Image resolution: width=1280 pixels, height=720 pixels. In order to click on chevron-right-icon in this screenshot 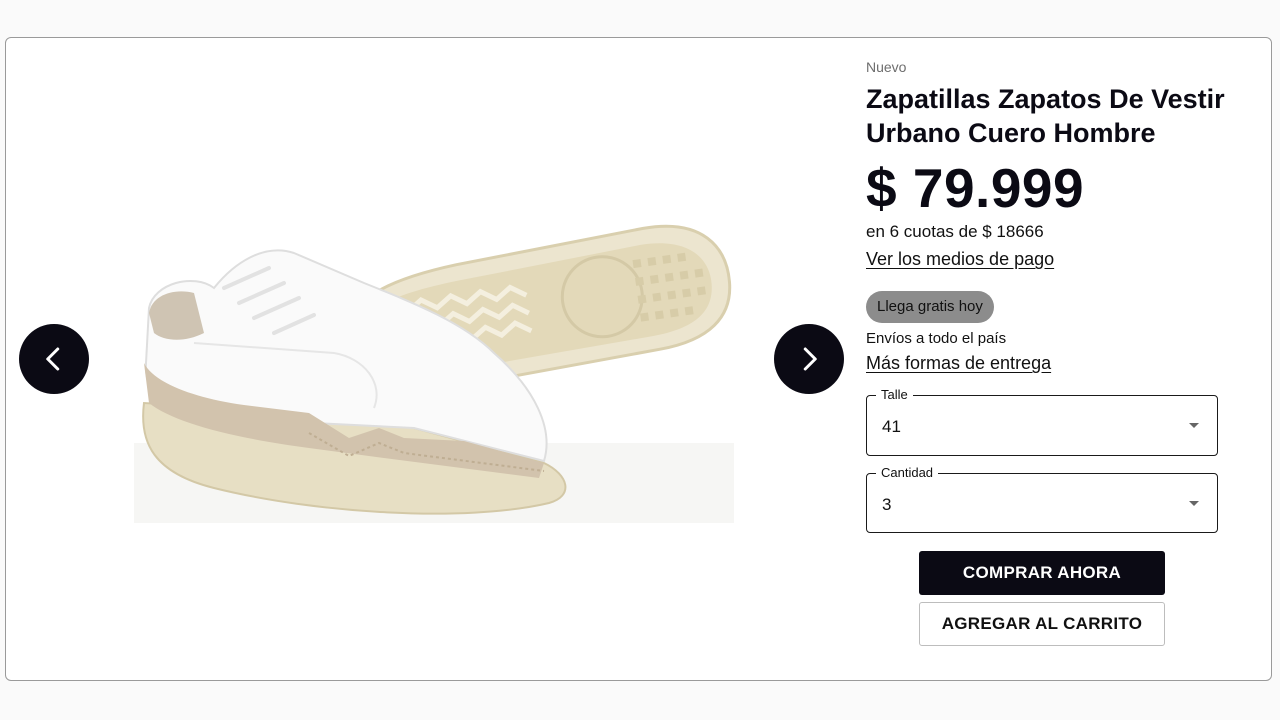, I will do `click(810, 359)`.